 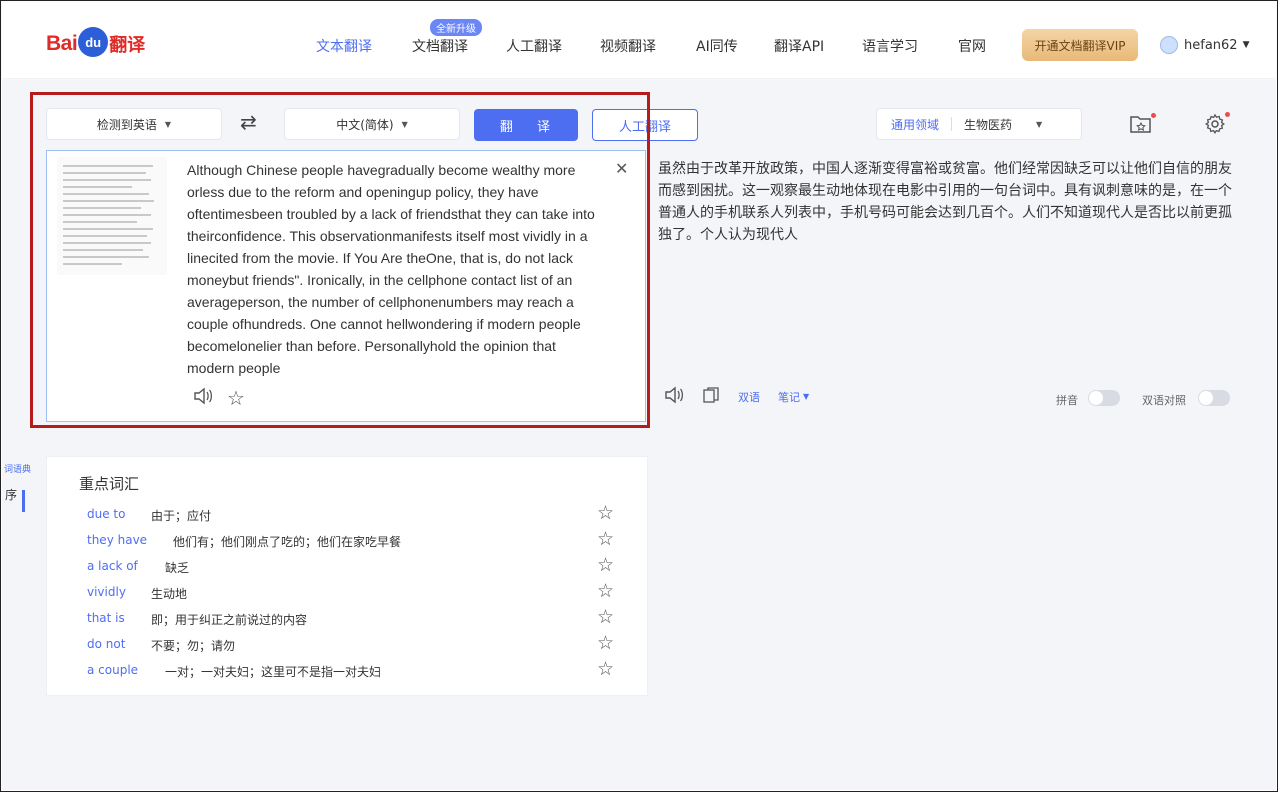 What do you see at coordinates (106, 592) in the screenshot?
I see `vocab-word: vividly` at bounding box center [106, 592].